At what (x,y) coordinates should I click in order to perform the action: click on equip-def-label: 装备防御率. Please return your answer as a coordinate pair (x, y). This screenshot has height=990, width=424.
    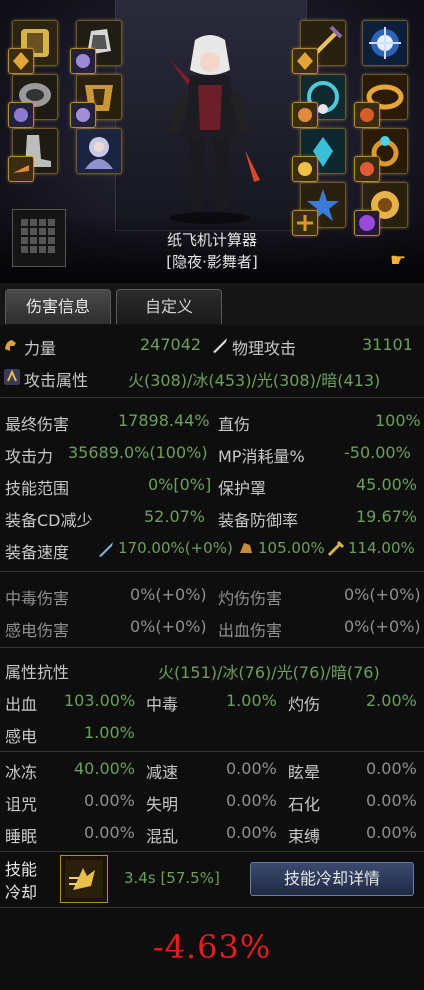
    Looking at the image, I should click on (258, 520).